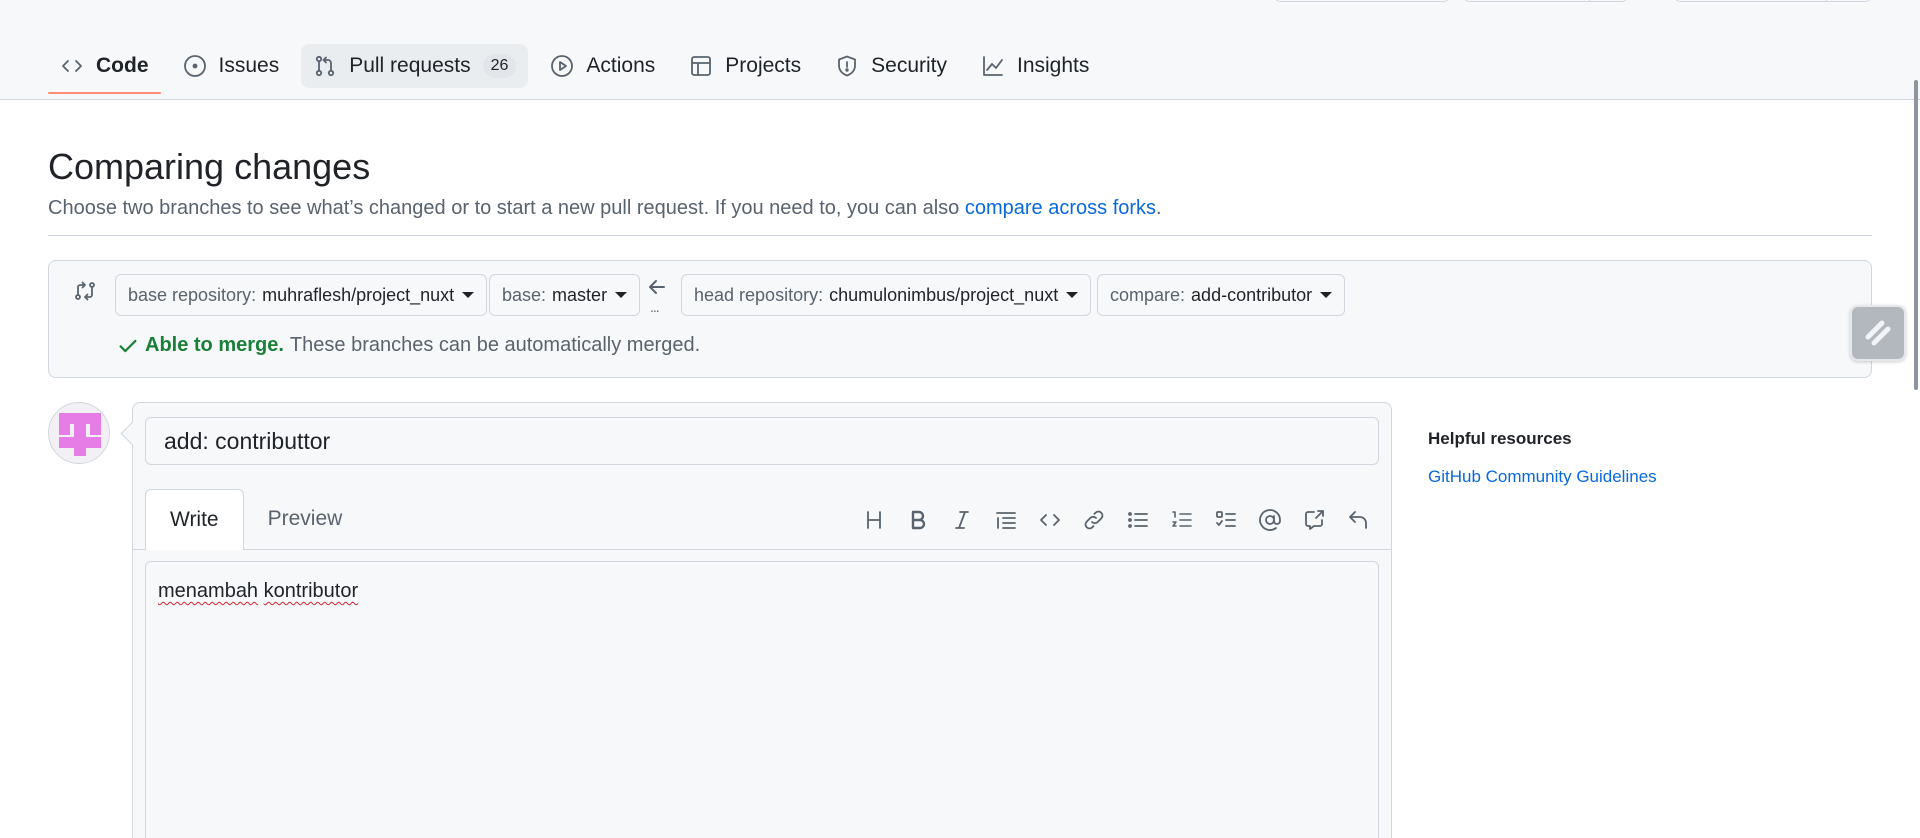  What do you see at coordinates (562, 66) in the screenshot?
I see `play-icon` at bounding box center [562, 66].